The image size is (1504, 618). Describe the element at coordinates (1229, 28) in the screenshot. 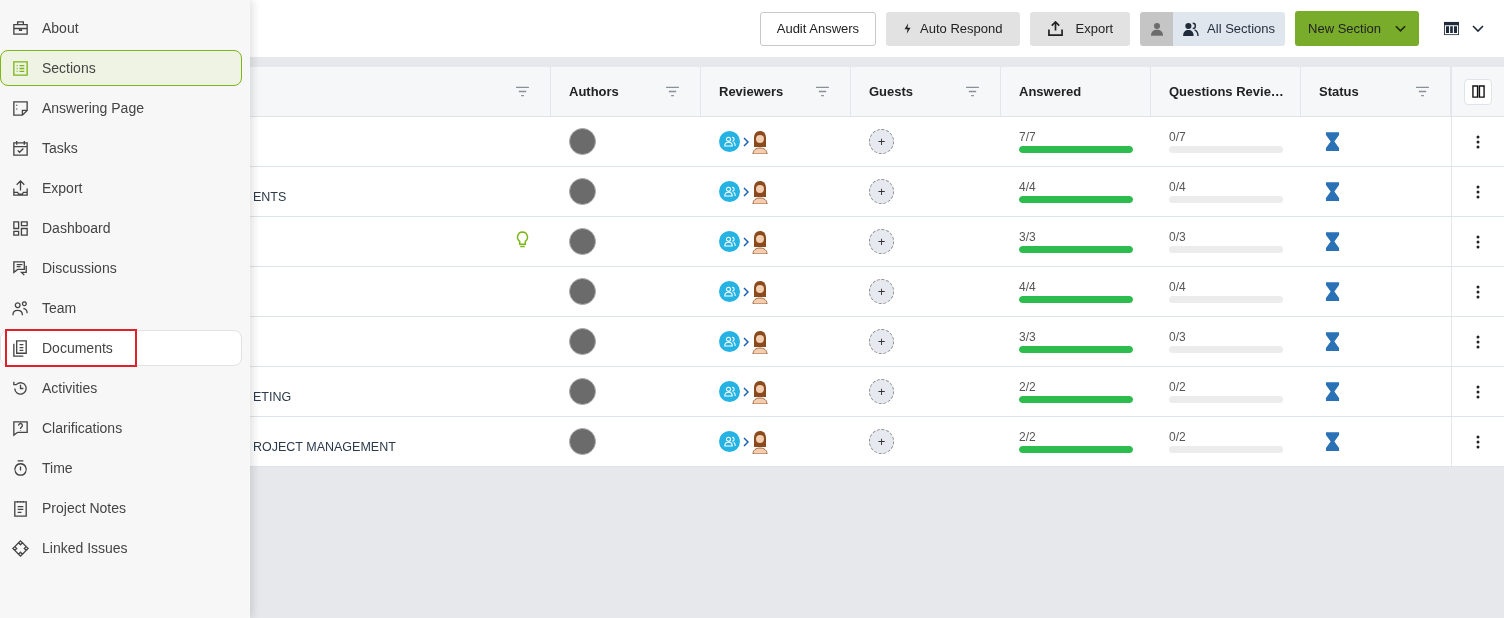

I see `all-sections-filter: All Sections` at that location.